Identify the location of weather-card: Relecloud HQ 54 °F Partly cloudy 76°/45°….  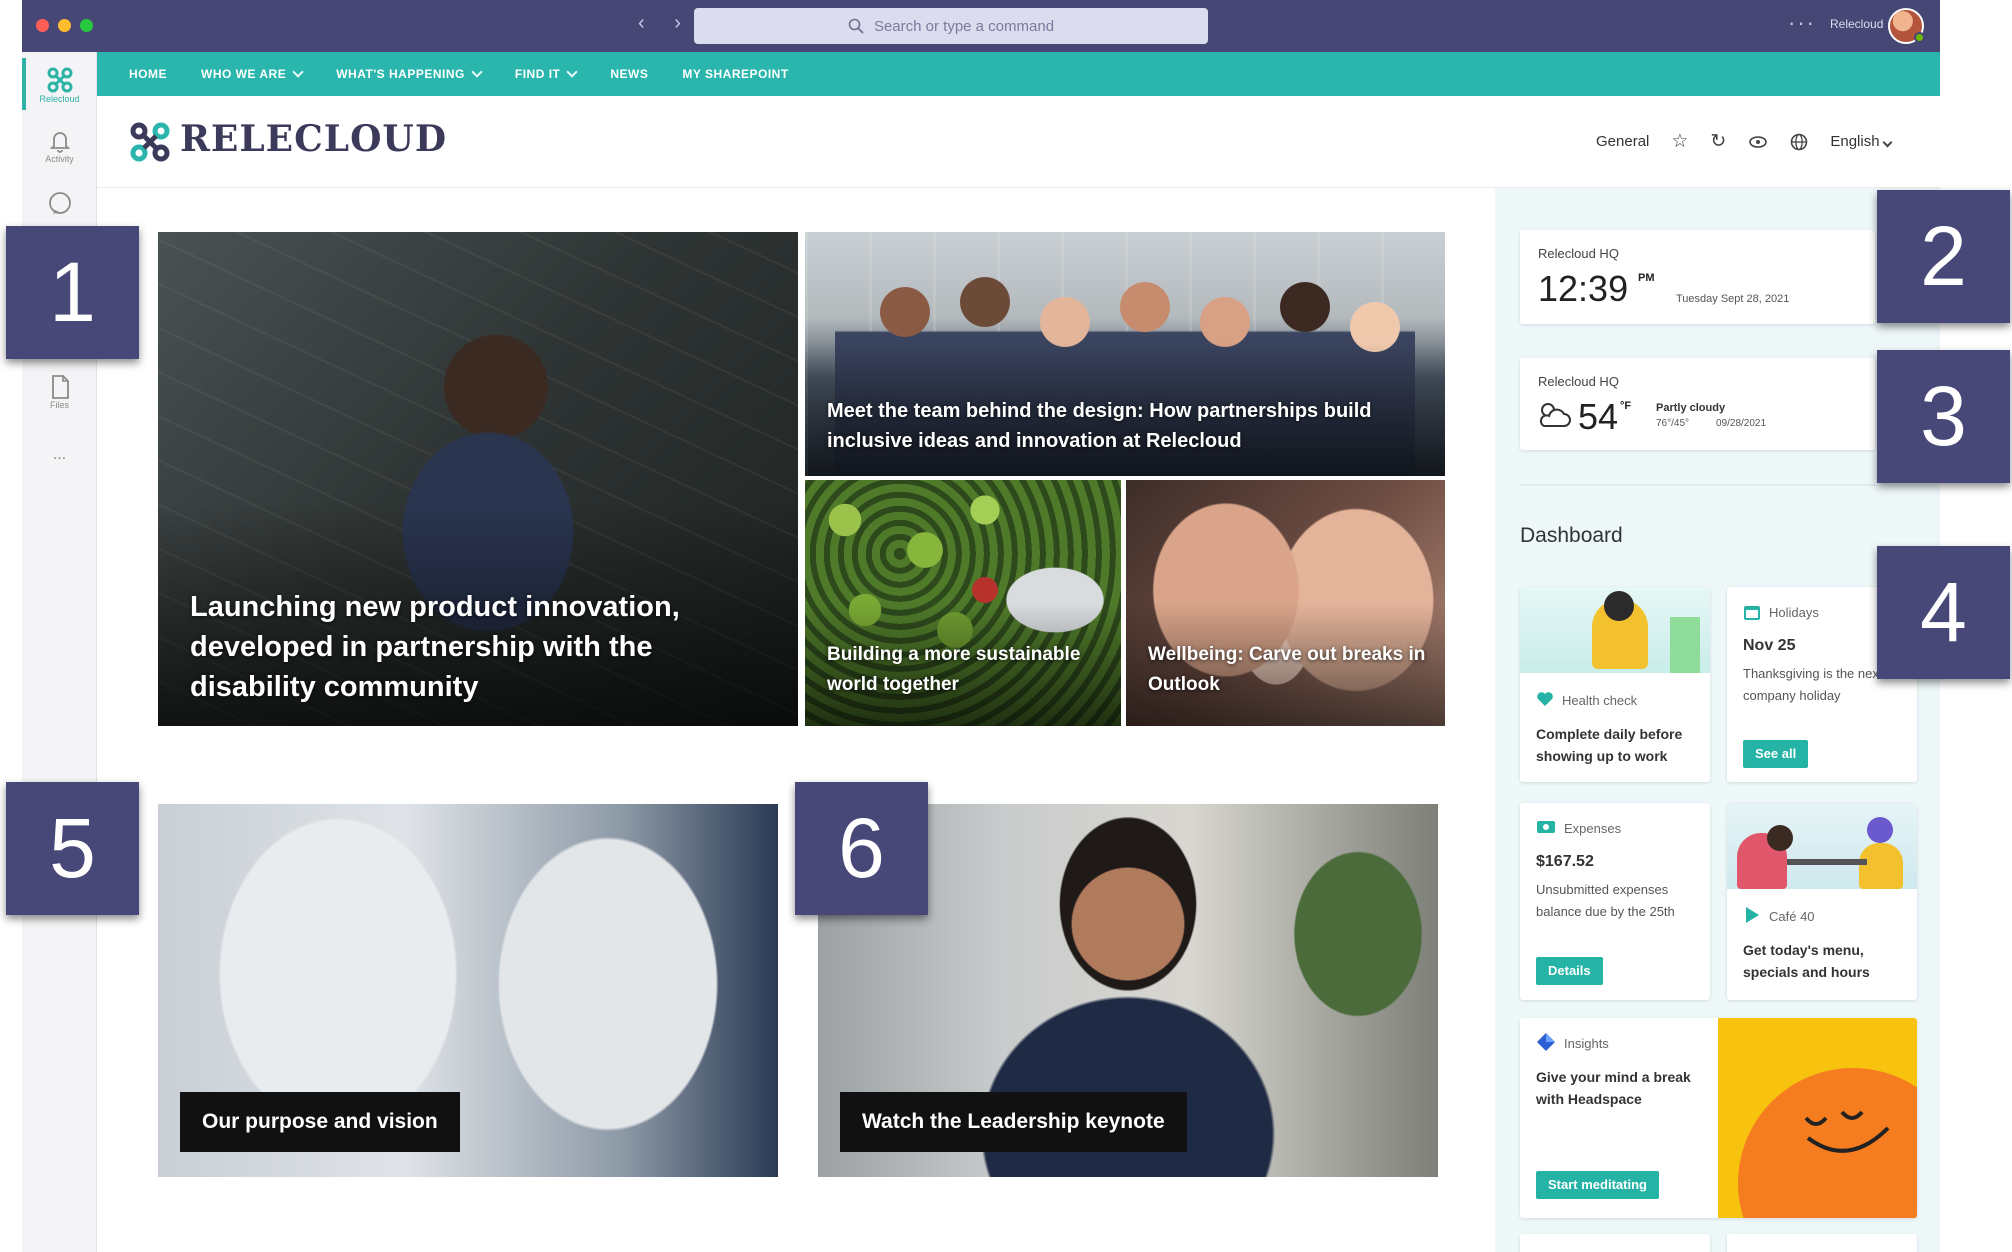
(1697, 404).